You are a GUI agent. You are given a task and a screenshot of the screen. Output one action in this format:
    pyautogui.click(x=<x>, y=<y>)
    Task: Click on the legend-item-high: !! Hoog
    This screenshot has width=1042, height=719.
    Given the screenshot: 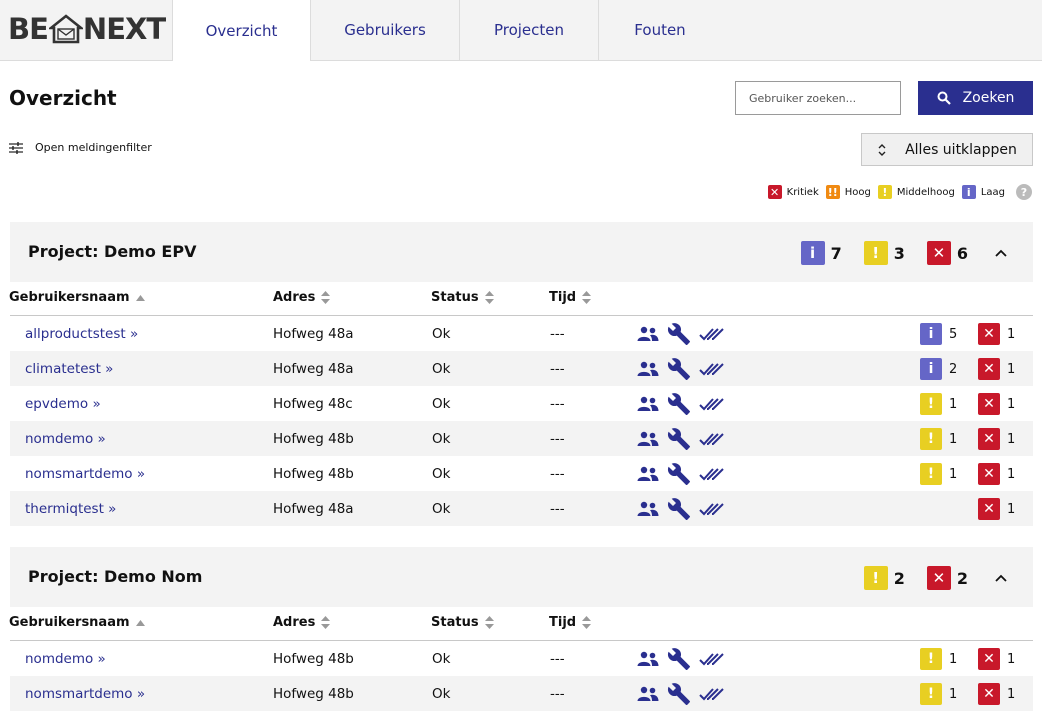 What is the action you would take?
    pyautogui.click(x=848, y=192)
    